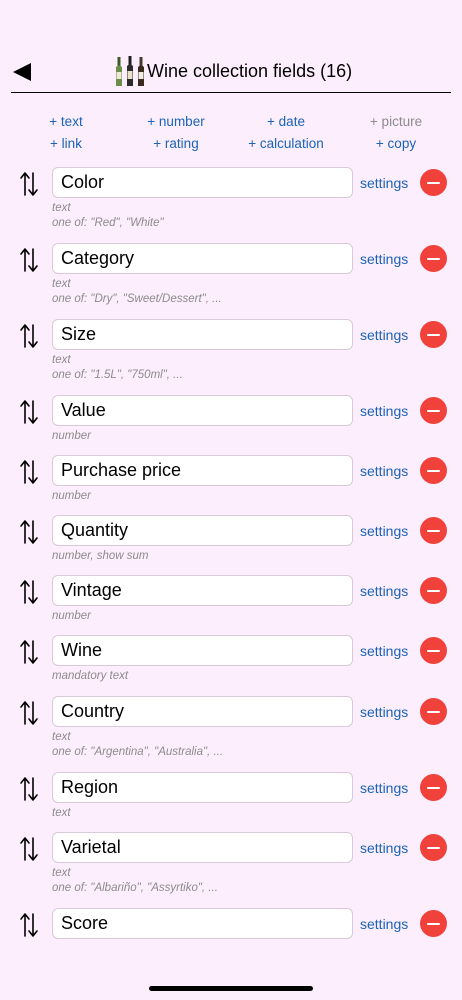 This screenshot has height=1000, width=462. I want to click on field-name-input: Score, so click(202, 923).